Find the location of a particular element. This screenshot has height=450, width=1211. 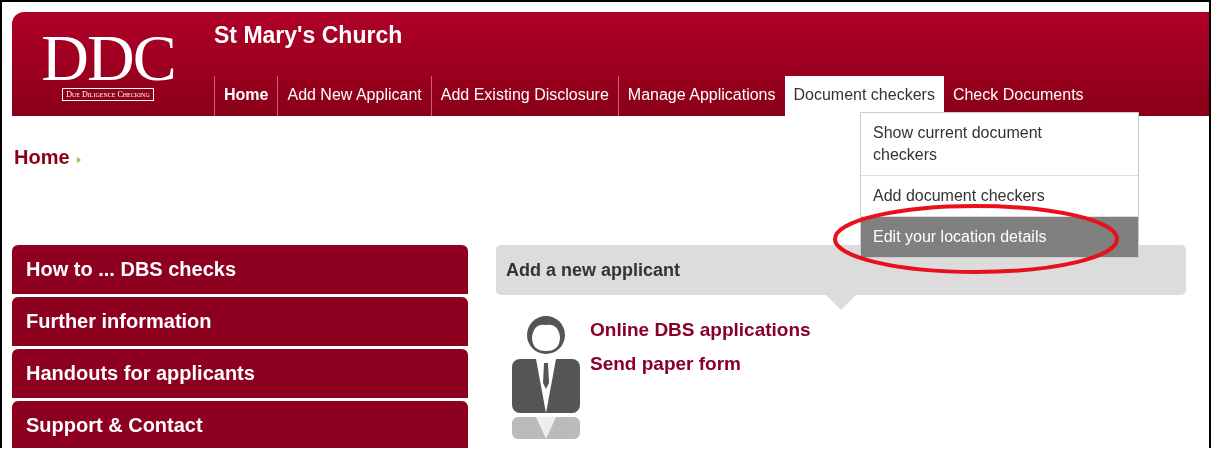

nav-tab: Add Existing Disclosure is located at coordinates (524, 96).